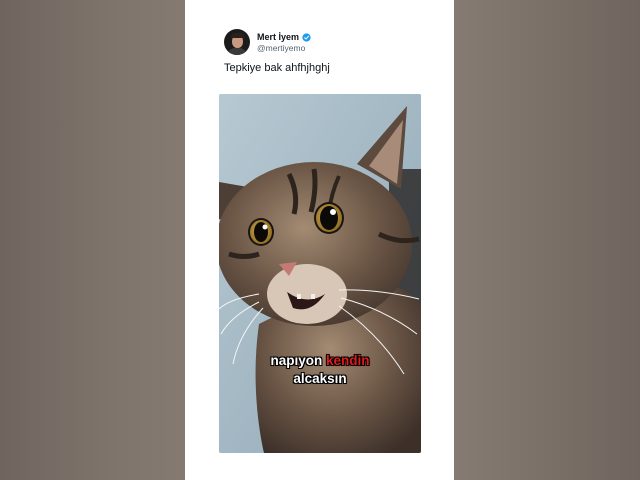 The image size is (640, 480). I want to click on caption-word-napiyon: napıyon, so click(296, 360).